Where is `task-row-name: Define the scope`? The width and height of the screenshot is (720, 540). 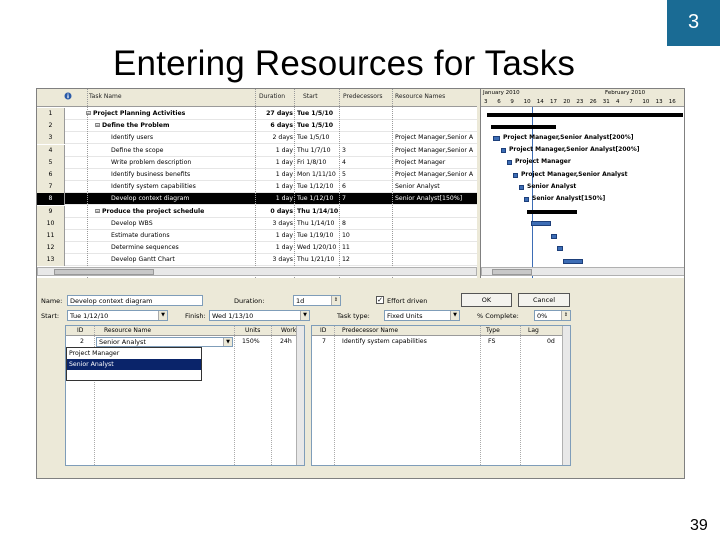 task-row-name: Define the scope is located at coordinates (182, 150).